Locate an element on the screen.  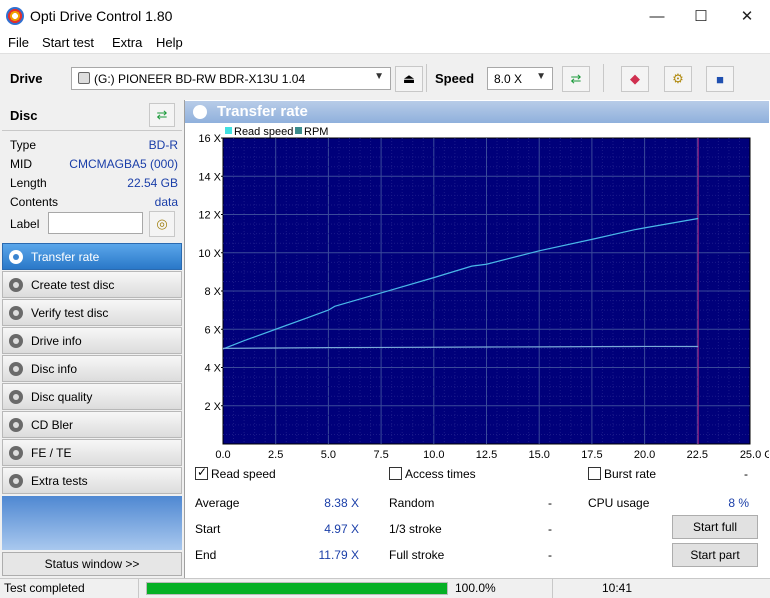
panel-header: Transfer rate is located at coordinates (477, 112).